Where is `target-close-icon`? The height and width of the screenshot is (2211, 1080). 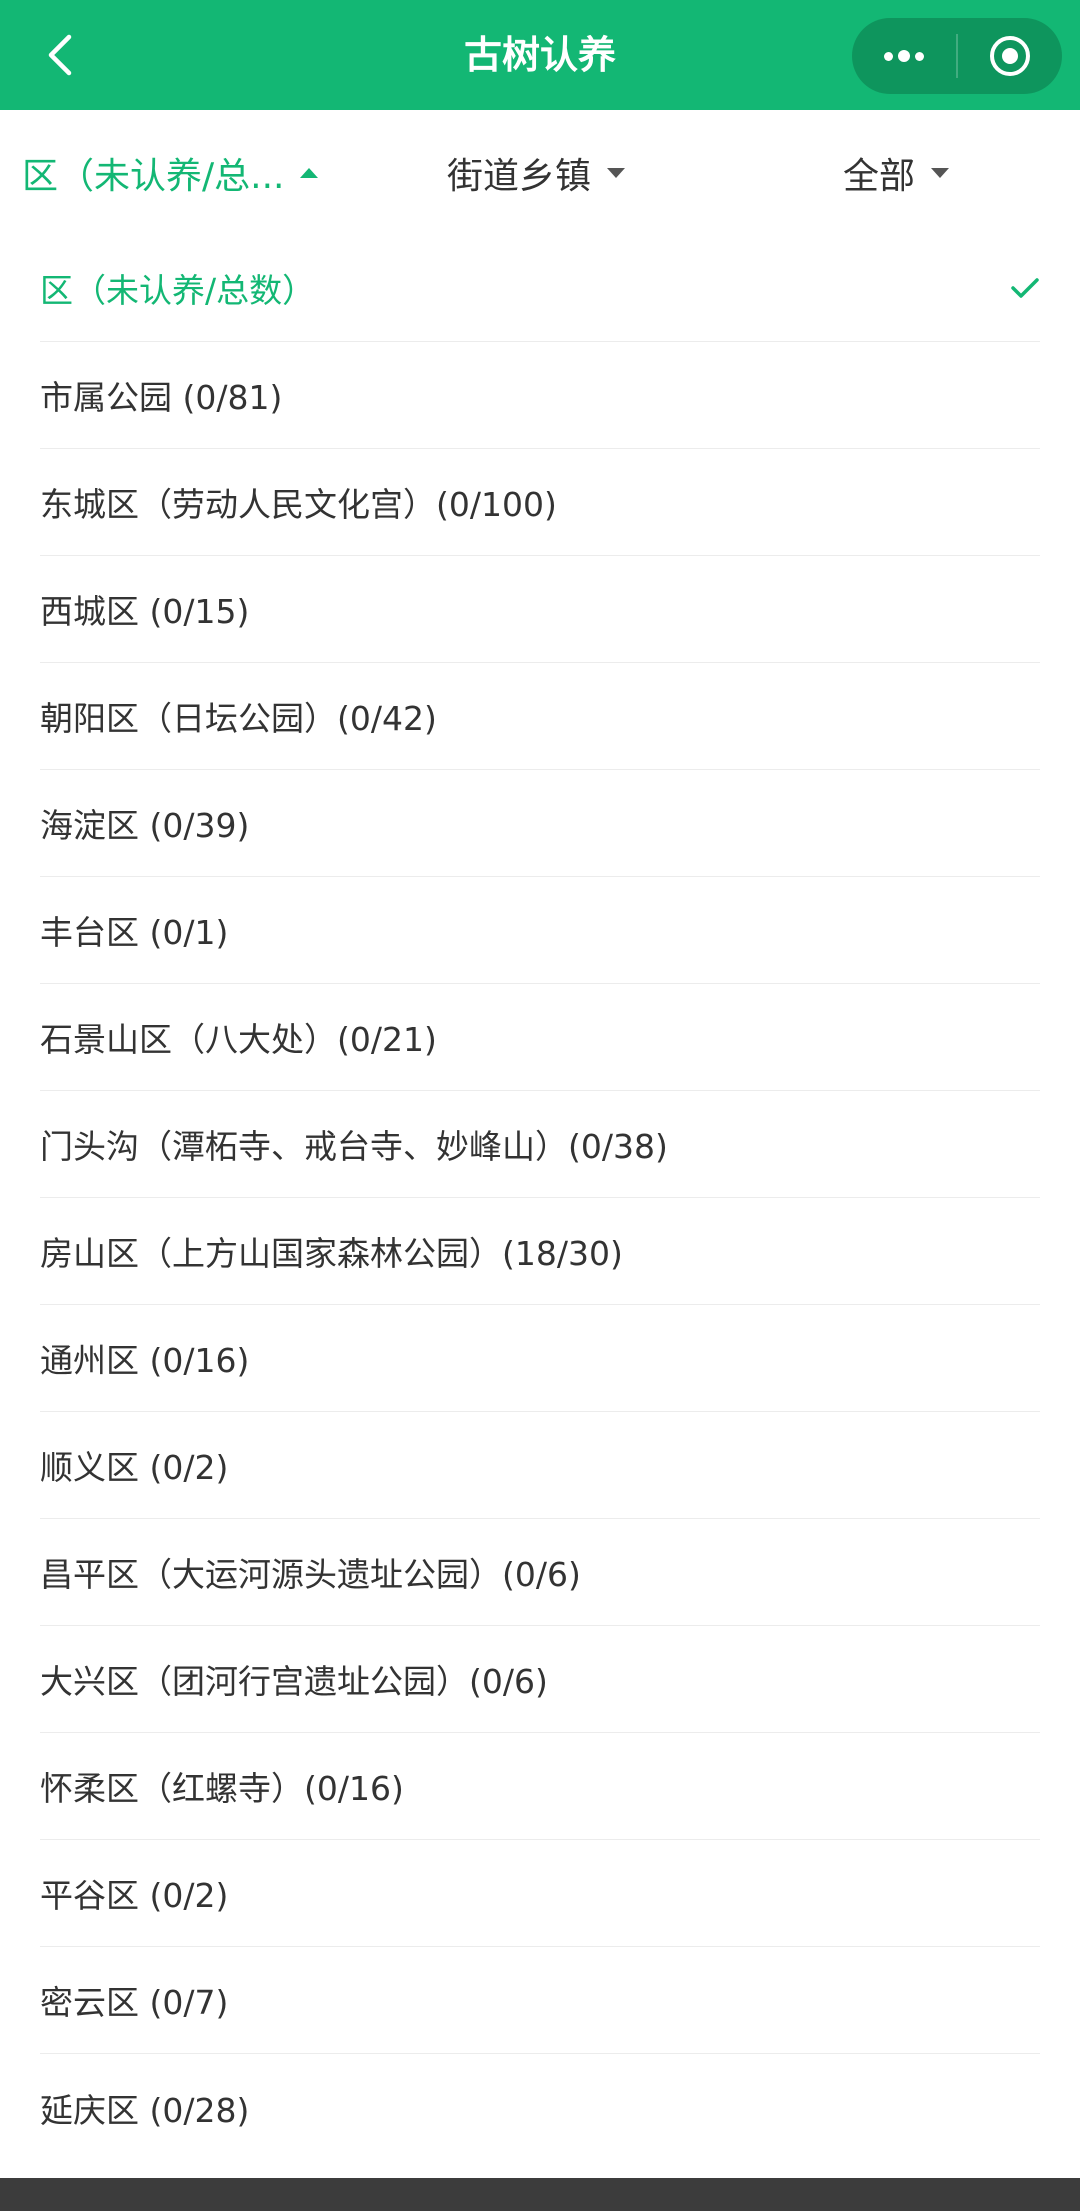 target-close-icon is located at coordinates (1010, 56).